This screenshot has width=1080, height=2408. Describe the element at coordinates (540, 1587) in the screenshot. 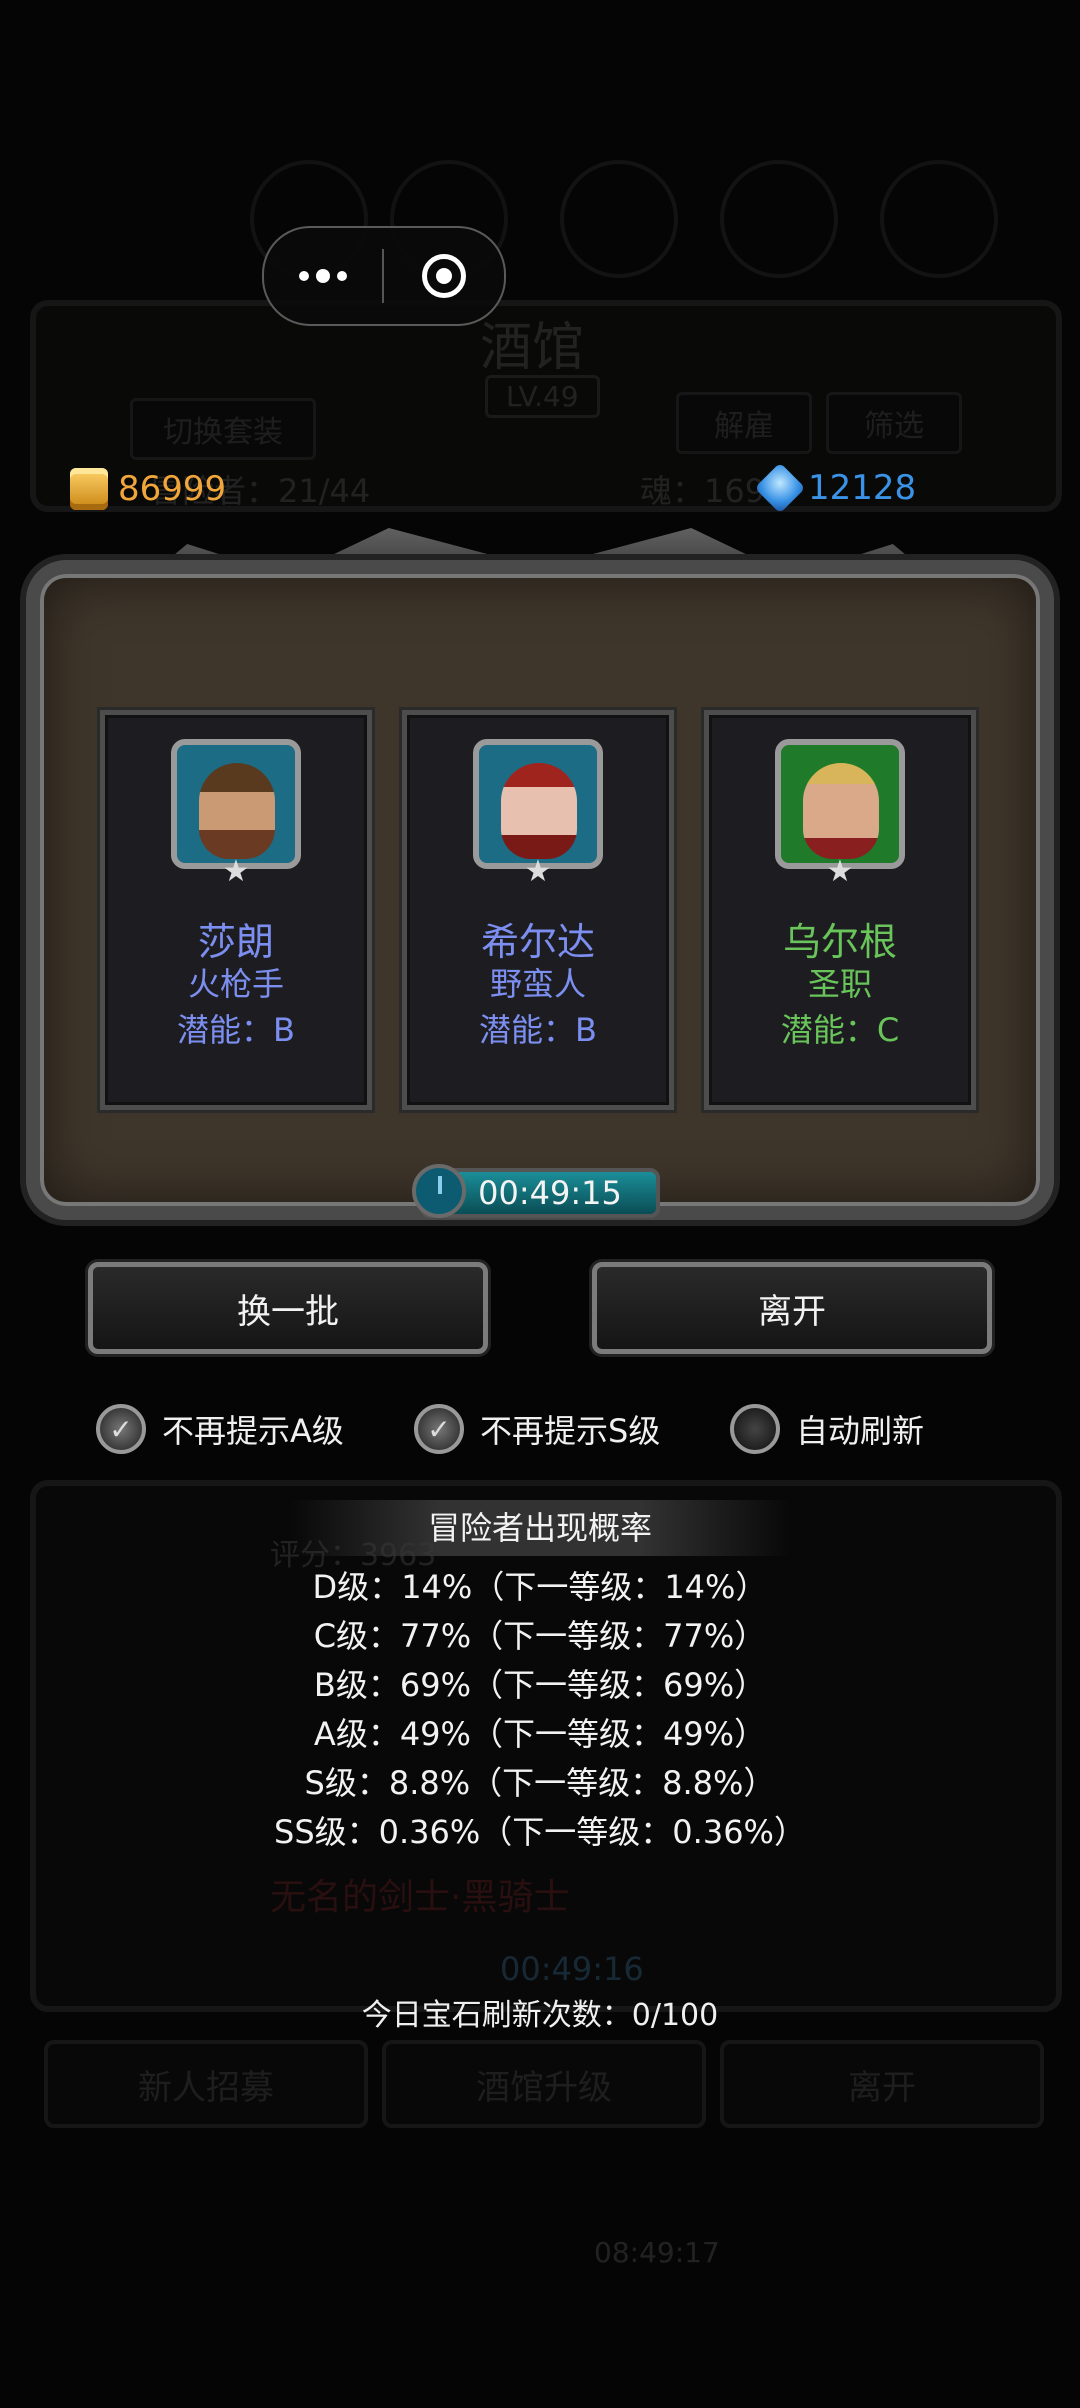

I see `probability-line: D级：14%（下一等级：14%）` at that location.